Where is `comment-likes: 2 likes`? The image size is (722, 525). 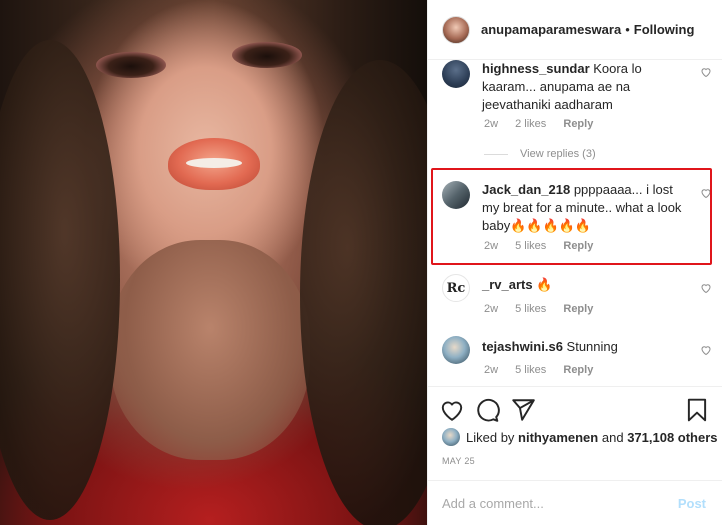
comment-likes: 2 likes is located at coordinates (530, 124).